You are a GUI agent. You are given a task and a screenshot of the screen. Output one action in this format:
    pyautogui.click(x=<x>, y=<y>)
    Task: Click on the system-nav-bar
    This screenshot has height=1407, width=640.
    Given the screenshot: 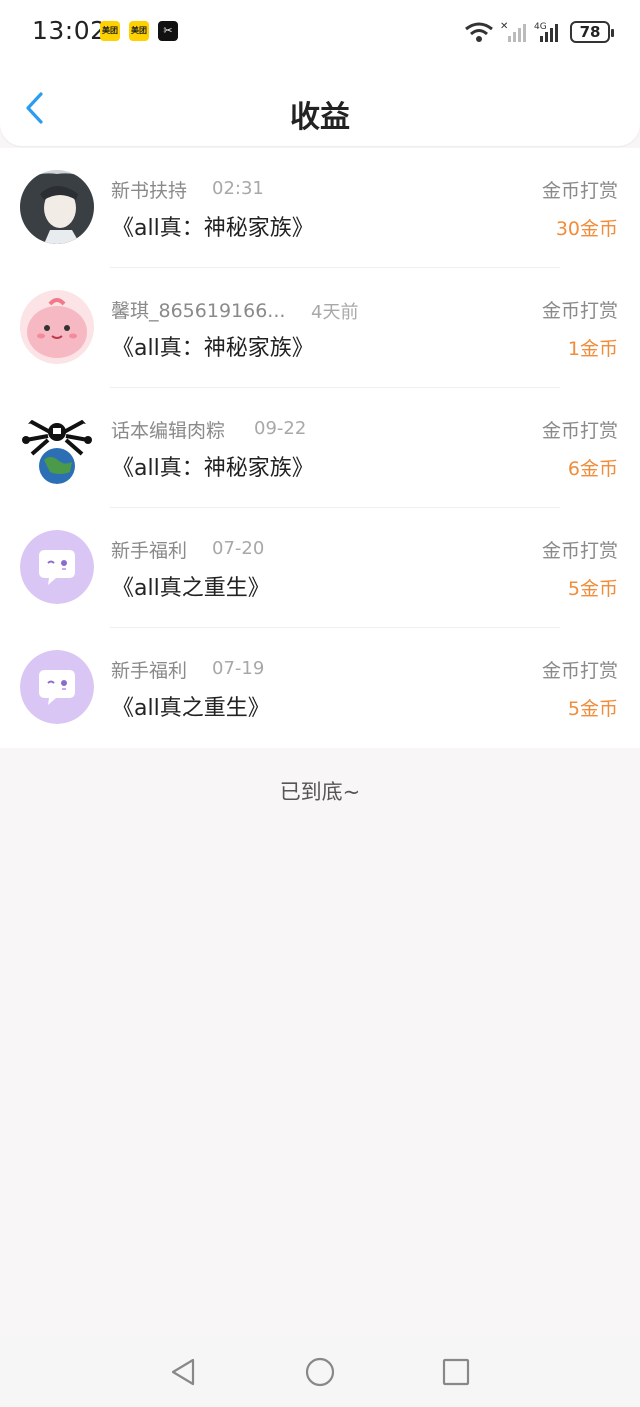 What is the action you would take?
    pyautogui.click(x=320, y=1372)
    